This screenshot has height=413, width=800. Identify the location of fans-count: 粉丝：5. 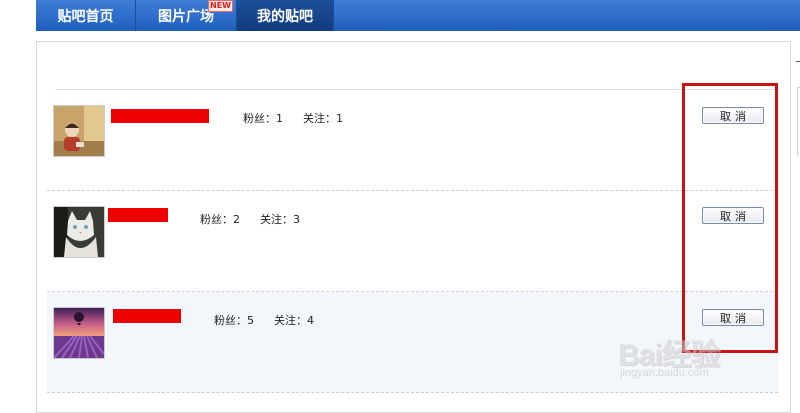
(234, 320).